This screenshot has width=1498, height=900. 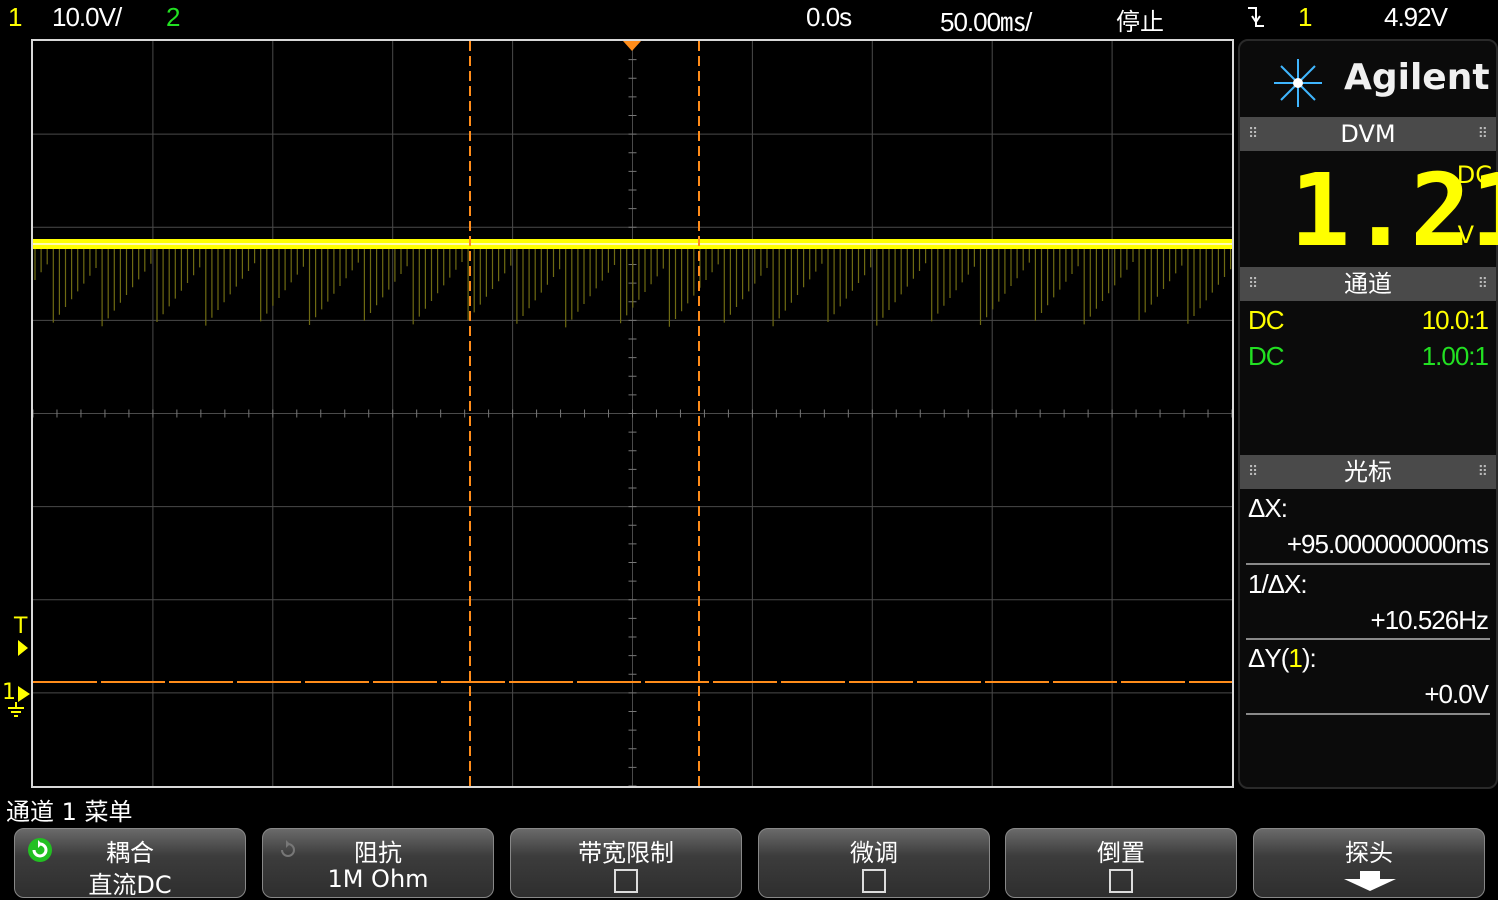 I want to click on softkey-bw-limit: 带宽限制, so click(x=626, y=863).